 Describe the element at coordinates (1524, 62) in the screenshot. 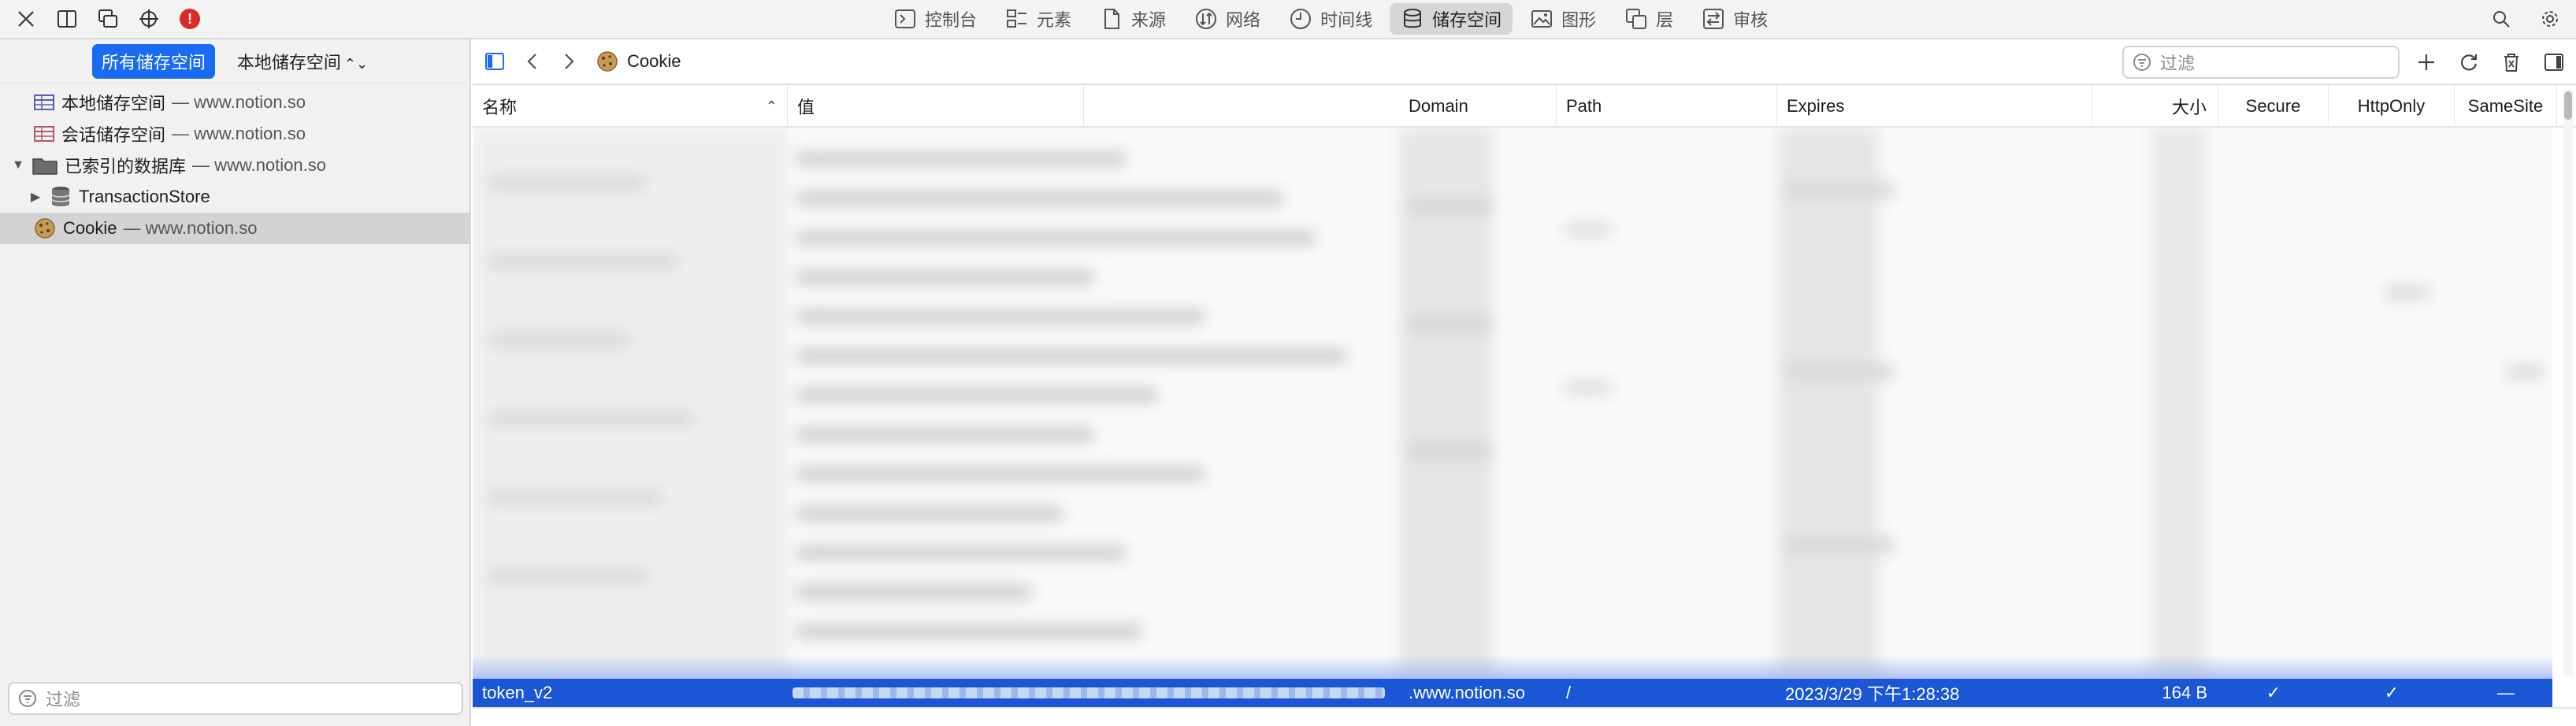

I see `content-nav-bar: Cookie 过滤` at that location.